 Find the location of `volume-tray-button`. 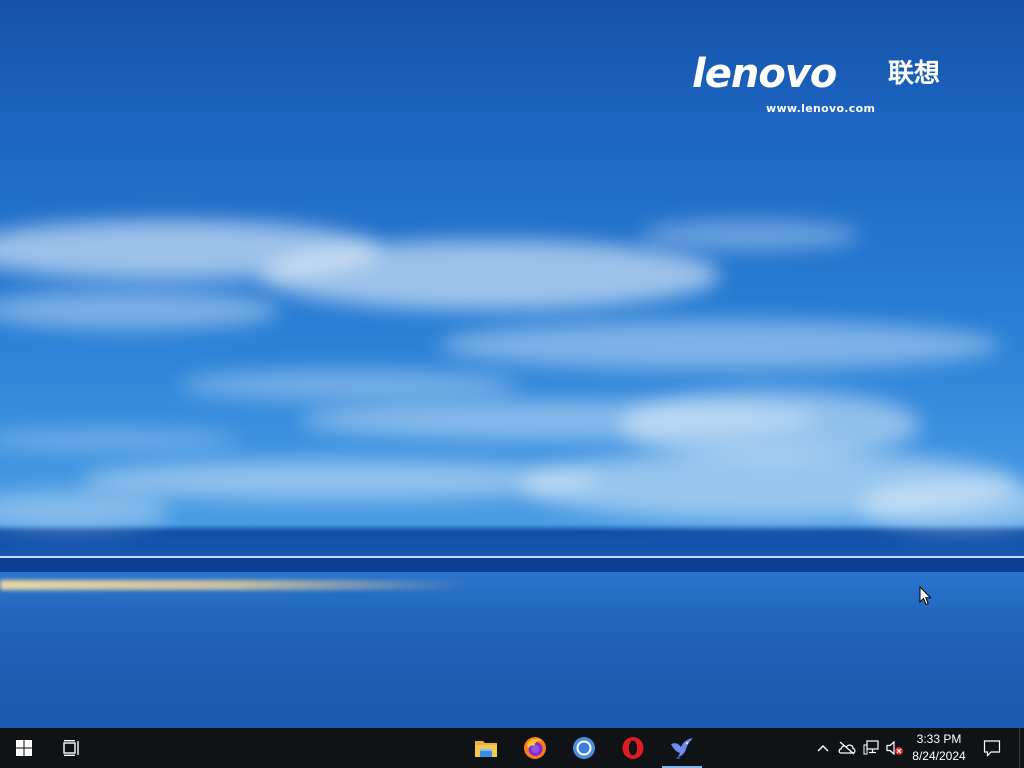

volume-tray-button is located at coordinates (895, 748).